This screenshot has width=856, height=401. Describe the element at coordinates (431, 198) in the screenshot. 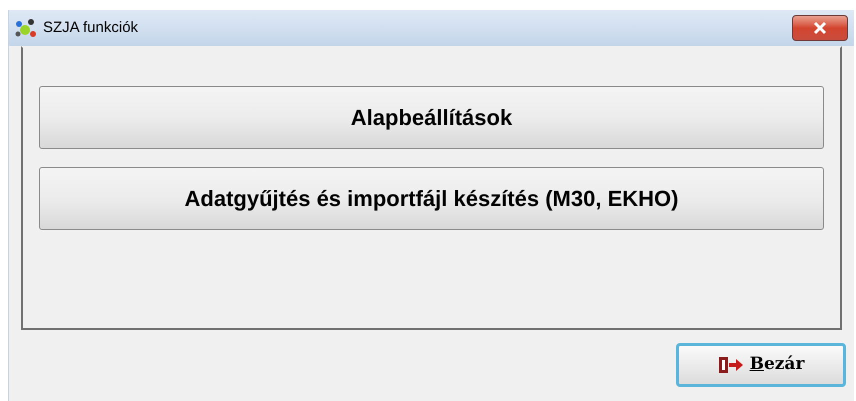

I see `function-button: Adatgyűjtés és importfájl készítés (M30, EKHO)` at that location.